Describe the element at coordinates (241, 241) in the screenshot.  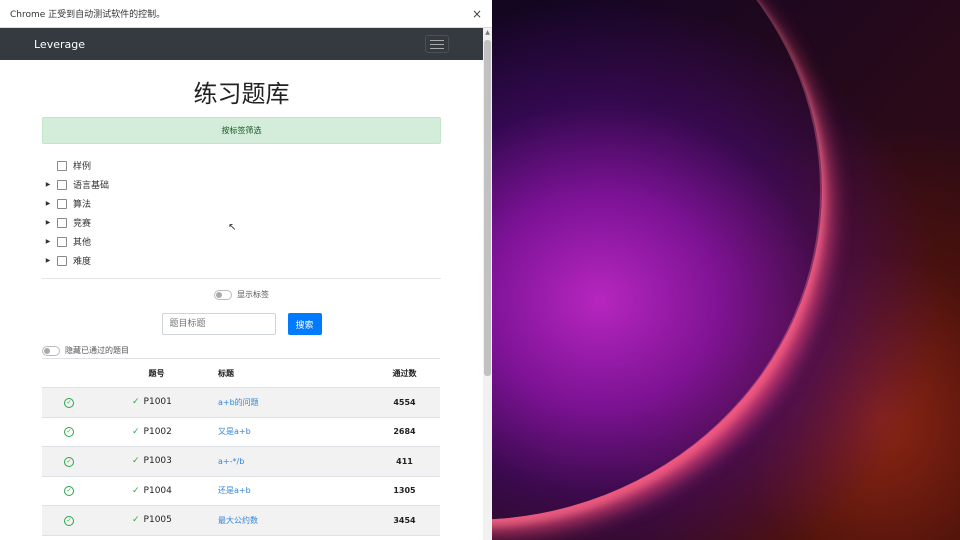
I see `tag-item: ▶ 其他` at that location.